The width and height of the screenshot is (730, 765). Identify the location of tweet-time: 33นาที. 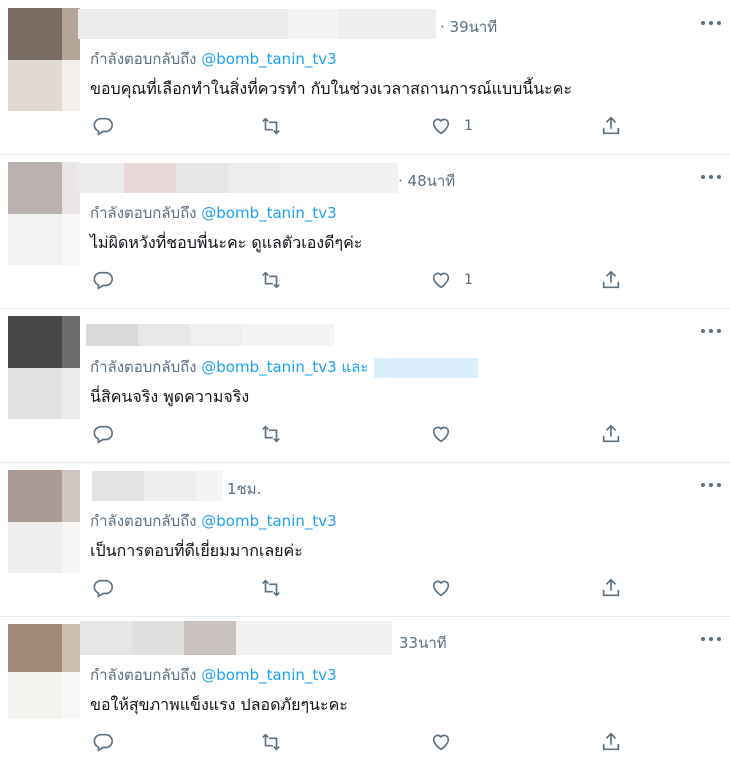
(423, 643).